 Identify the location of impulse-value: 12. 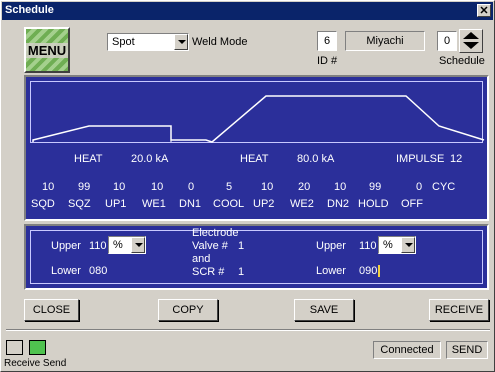
(456, 159).